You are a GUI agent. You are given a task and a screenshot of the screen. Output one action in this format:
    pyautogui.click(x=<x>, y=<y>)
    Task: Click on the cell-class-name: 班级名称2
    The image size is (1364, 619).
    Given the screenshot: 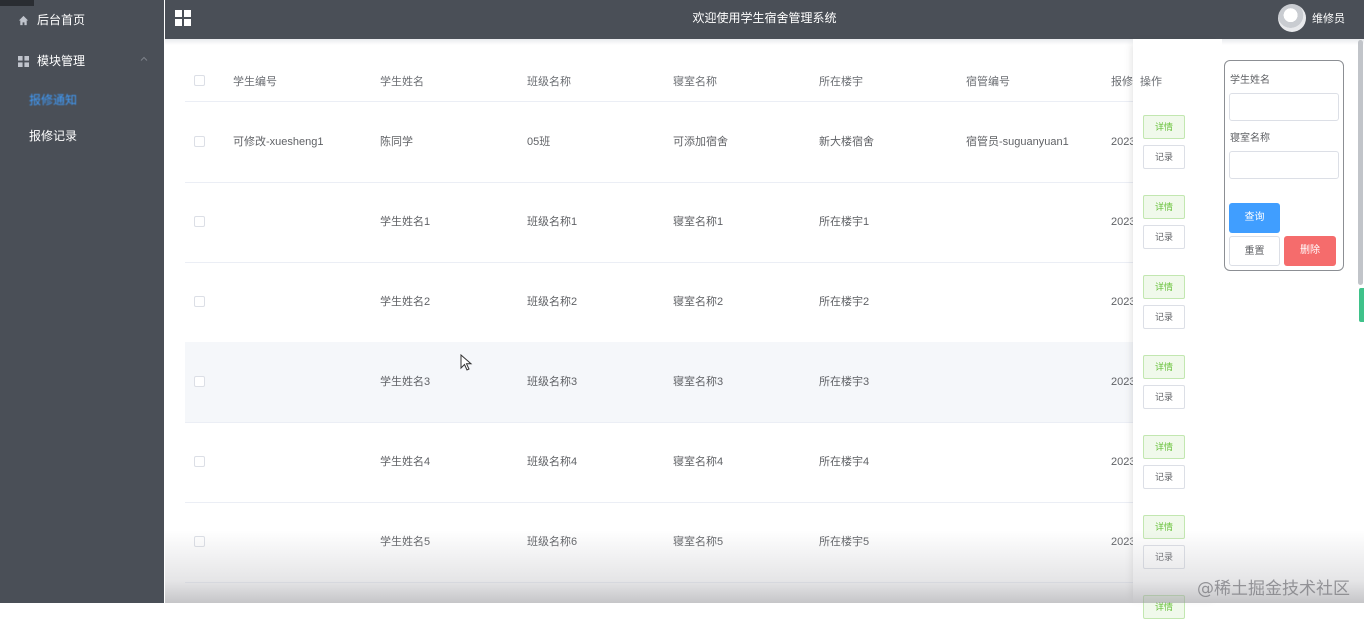 What is the action you would take?
    pyautogui.click(x=552, y=302)
    